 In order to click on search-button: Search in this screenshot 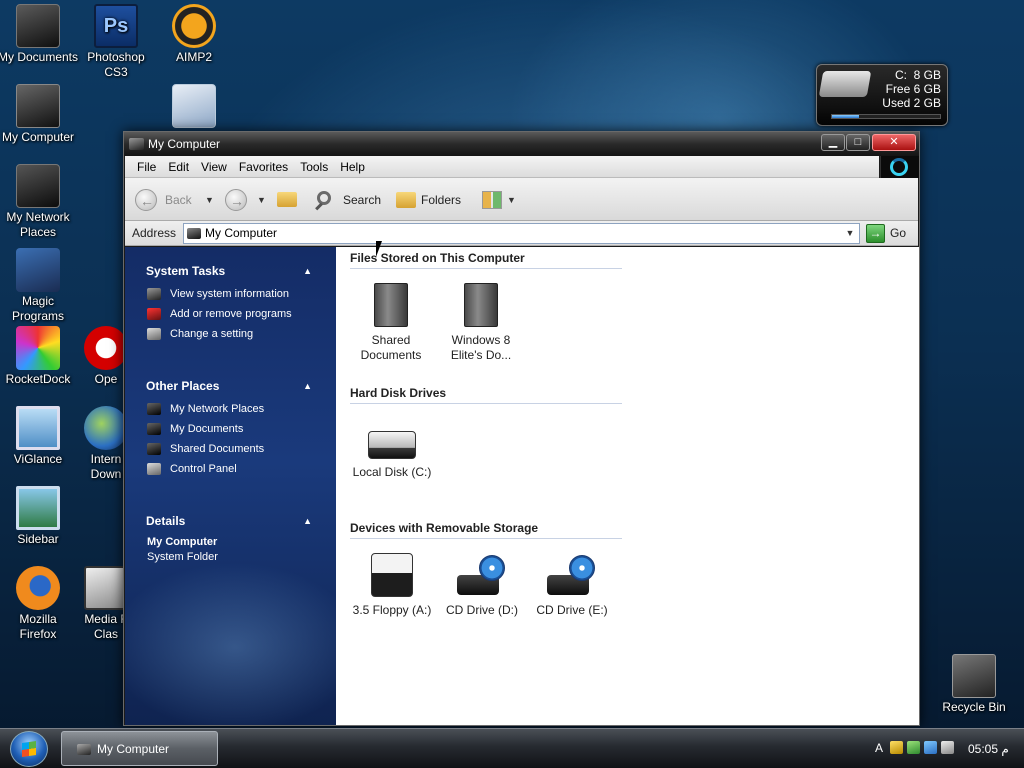, I will do `click(351, 200)`.